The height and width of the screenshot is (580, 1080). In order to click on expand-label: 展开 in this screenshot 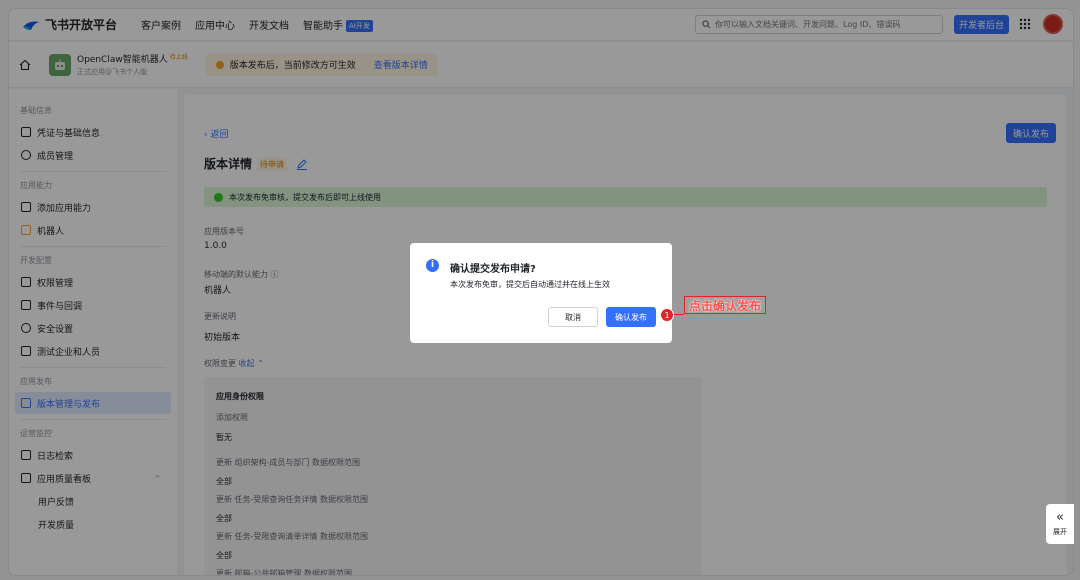, I will do `click(1060, 531)`.